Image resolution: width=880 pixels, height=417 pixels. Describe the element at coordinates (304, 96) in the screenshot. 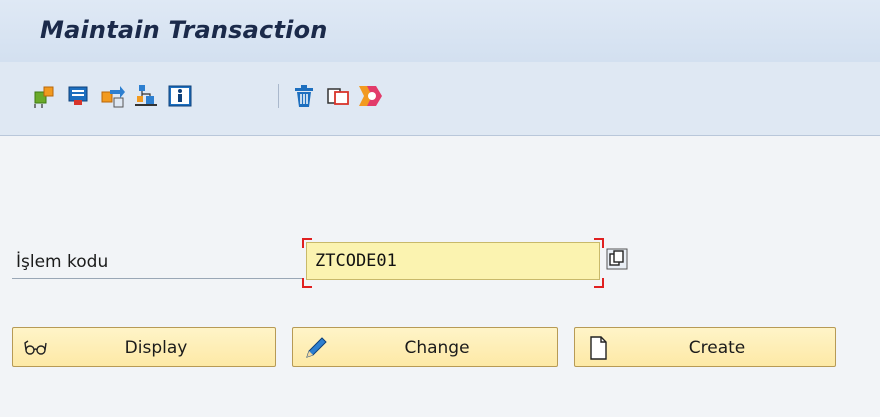

I see `delete-icon` at that location.